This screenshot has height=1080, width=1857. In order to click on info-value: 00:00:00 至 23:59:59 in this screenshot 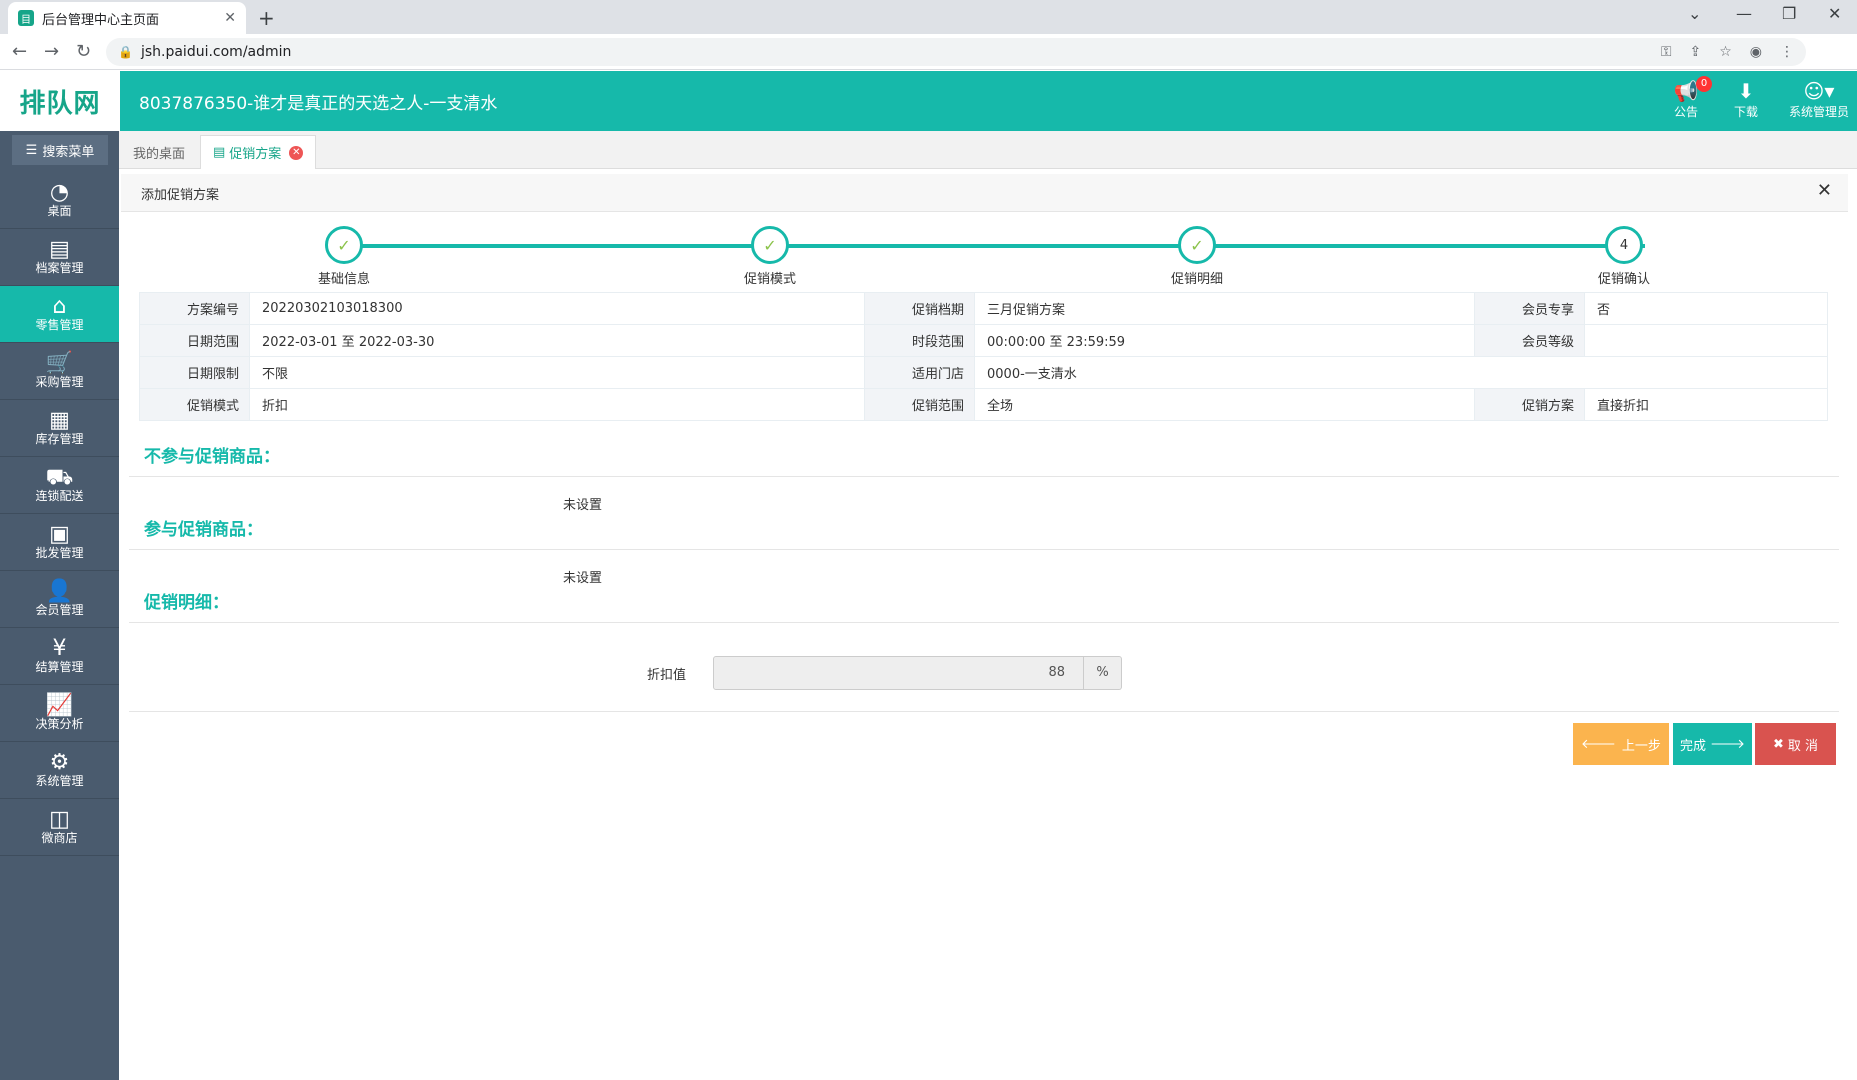, I will do `click(1224, 340)`.